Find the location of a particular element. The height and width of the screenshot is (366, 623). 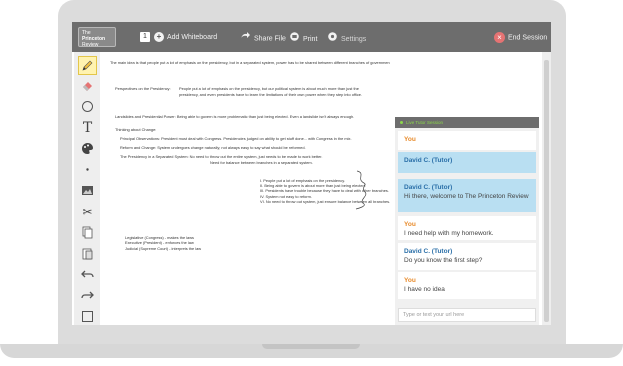

scrollbar-thumb is located at coordinates (546, 191).